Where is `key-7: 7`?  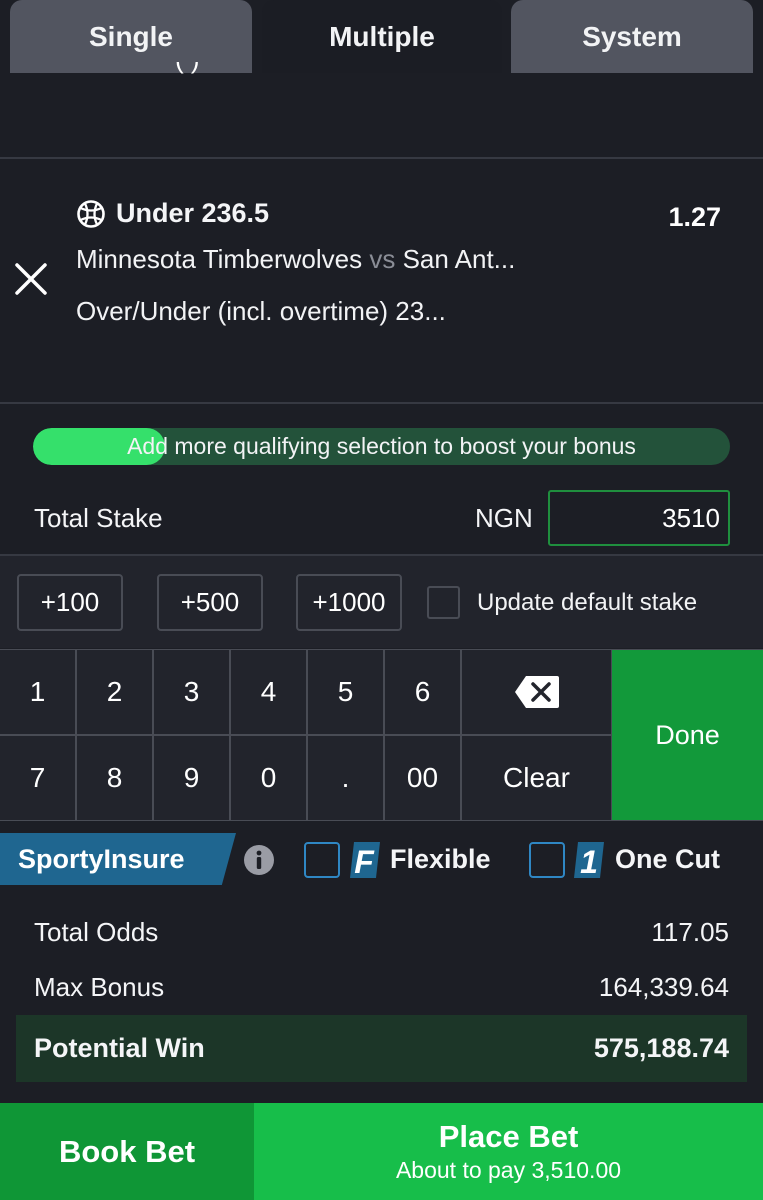
key-7: 7 is located at coordinates (37, 778).